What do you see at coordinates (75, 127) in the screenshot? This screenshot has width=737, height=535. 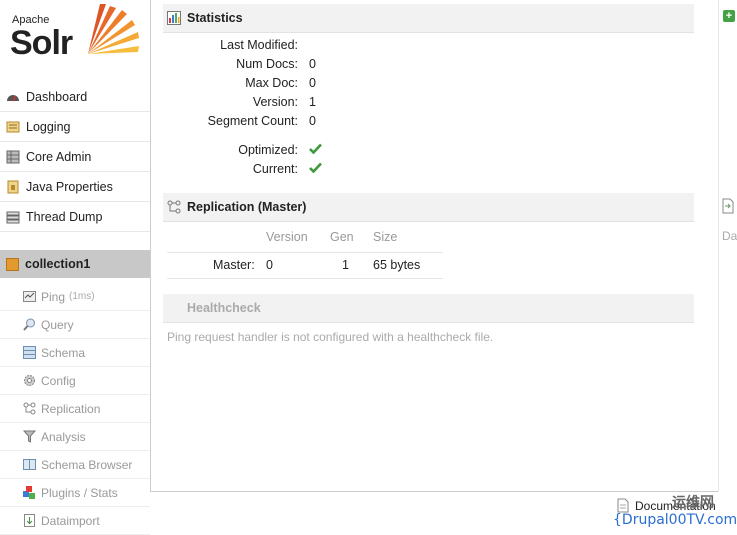 I see `nav-logging: Logging` at bounding box center [75, 127].